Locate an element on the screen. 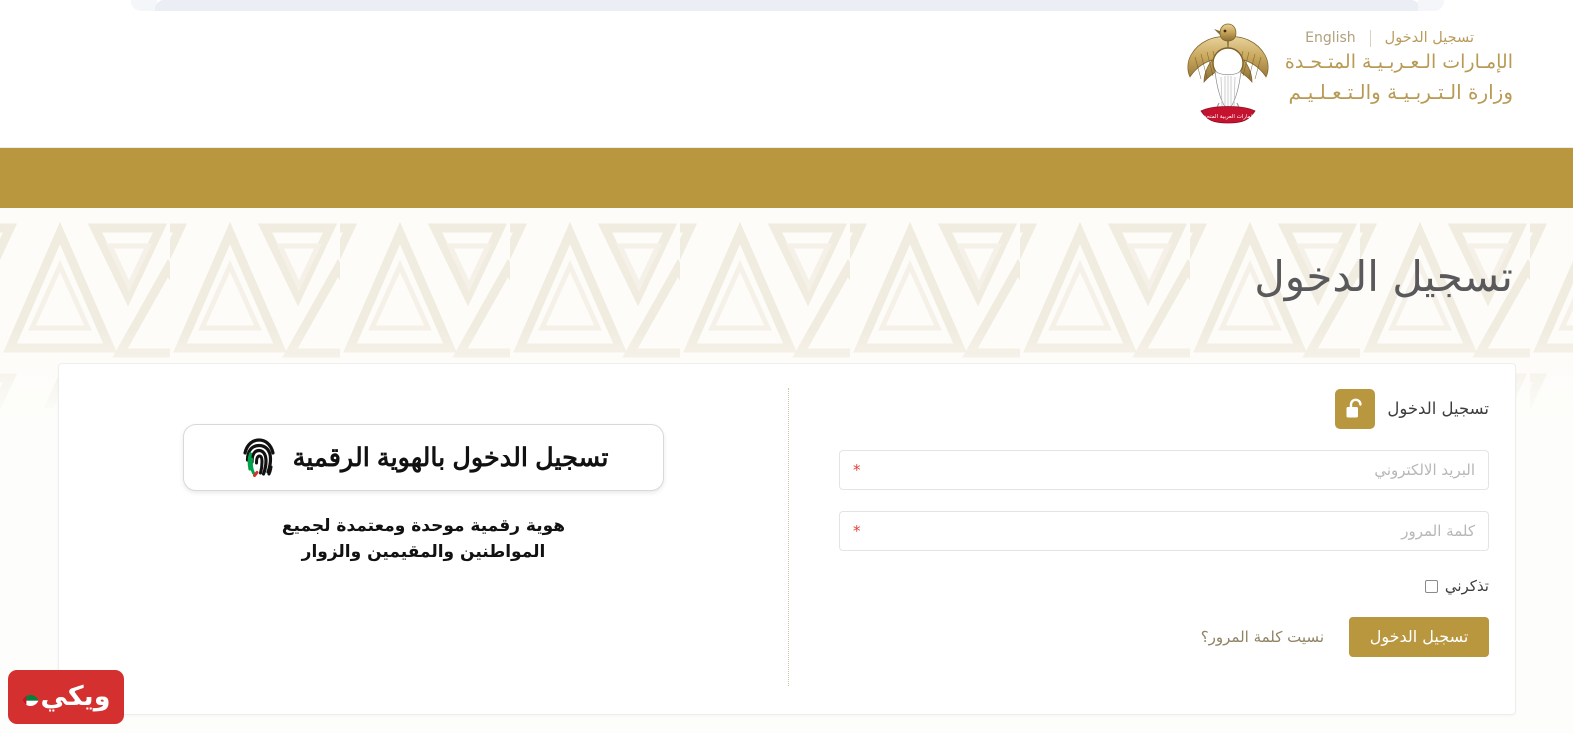  browser-tab-edge-left is located at coordinates (144, 5).